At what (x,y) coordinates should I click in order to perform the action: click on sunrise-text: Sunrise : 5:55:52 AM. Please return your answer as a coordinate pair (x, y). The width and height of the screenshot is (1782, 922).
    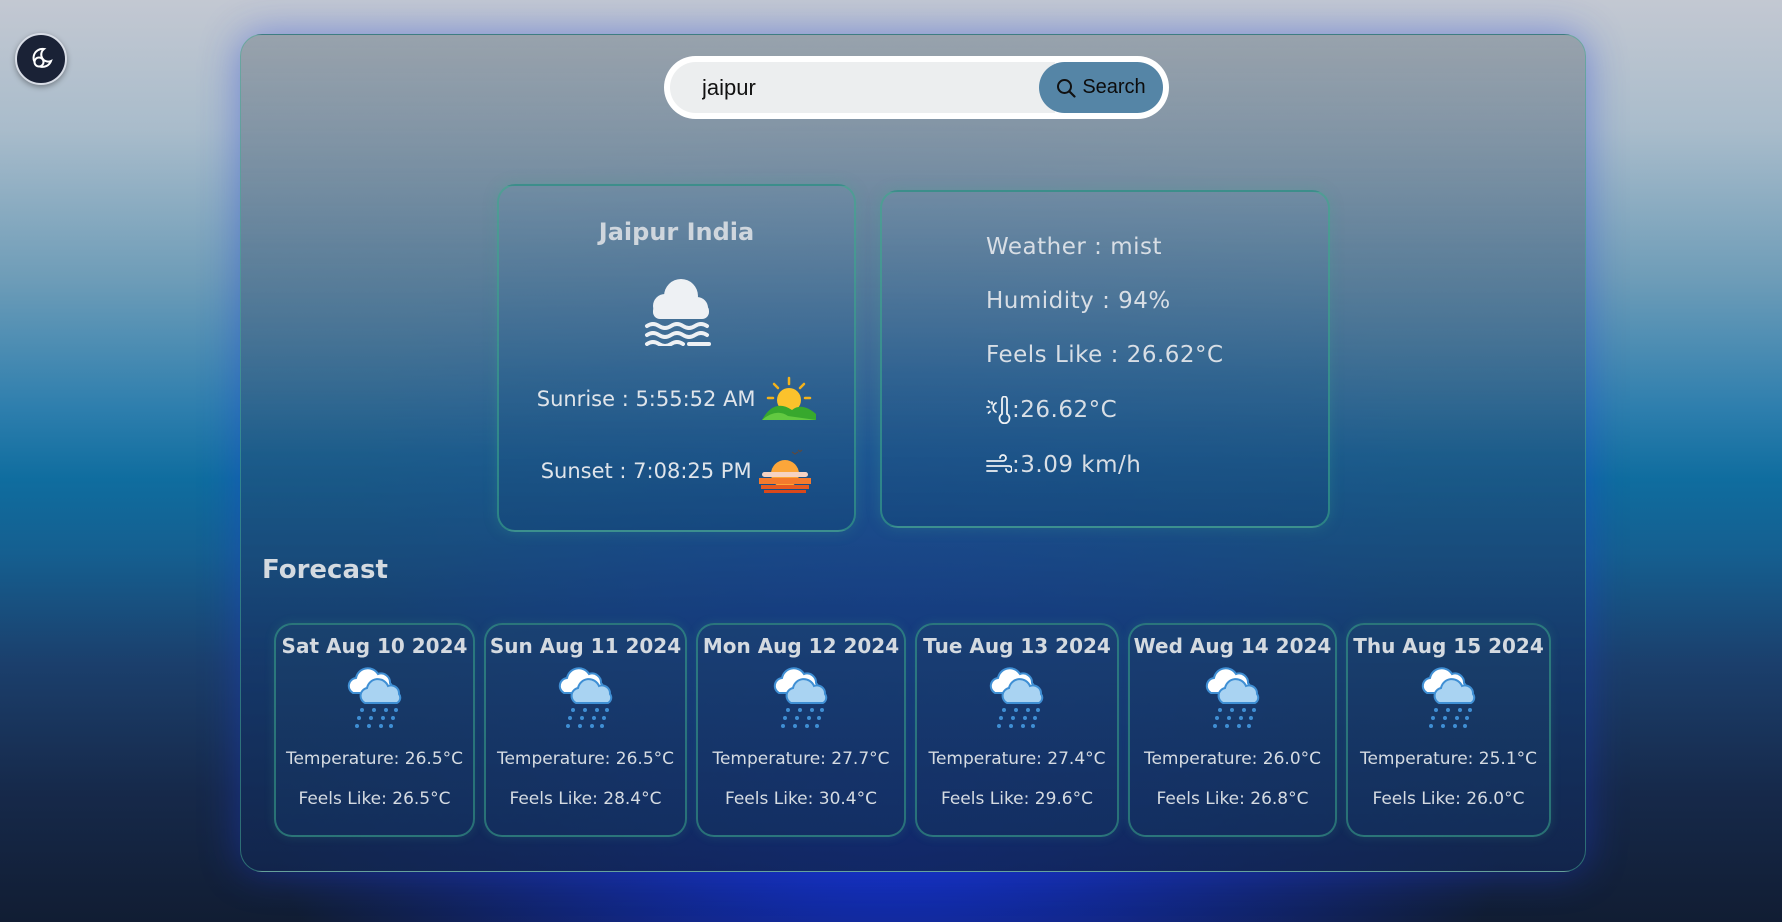
    Looking at the image, I should click on (646, 399).